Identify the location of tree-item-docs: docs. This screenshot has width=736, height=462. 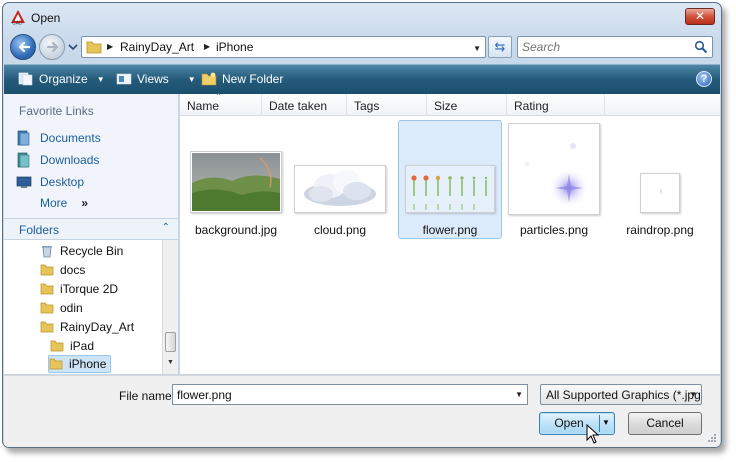
(64, 270).